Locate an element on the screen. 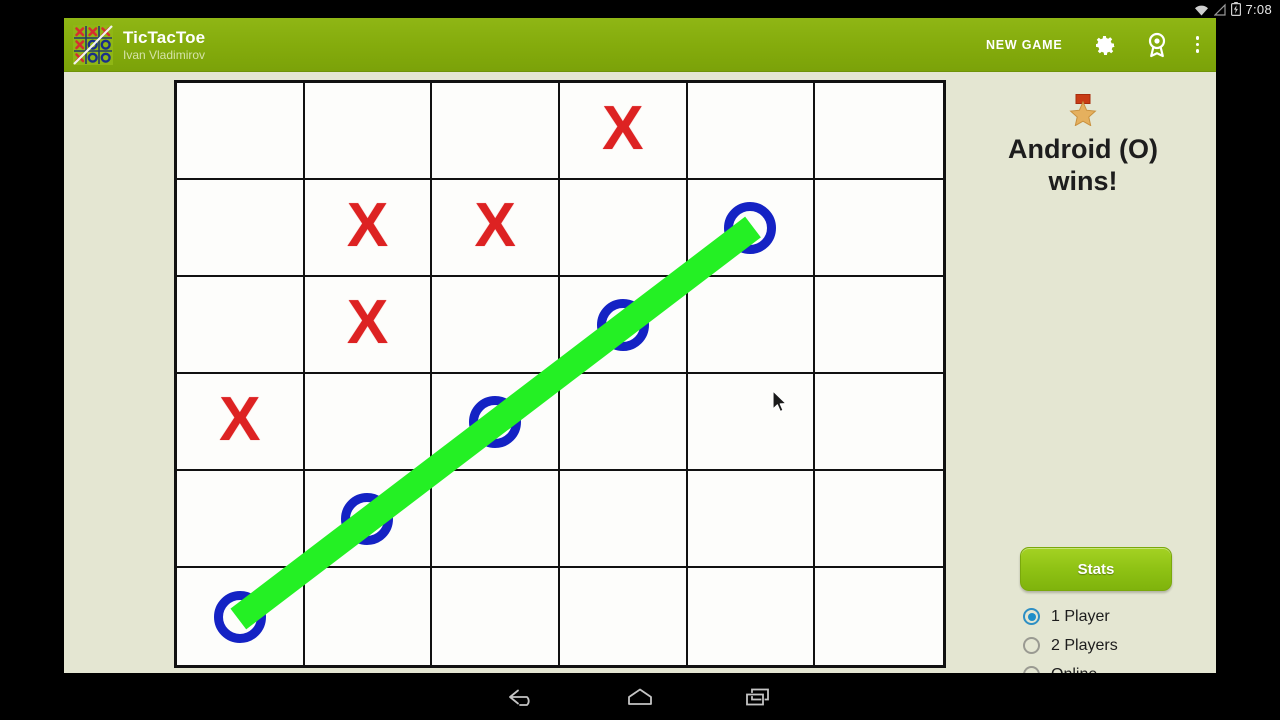  board-cell-r5-c2 is located at coordinates (496, 616).